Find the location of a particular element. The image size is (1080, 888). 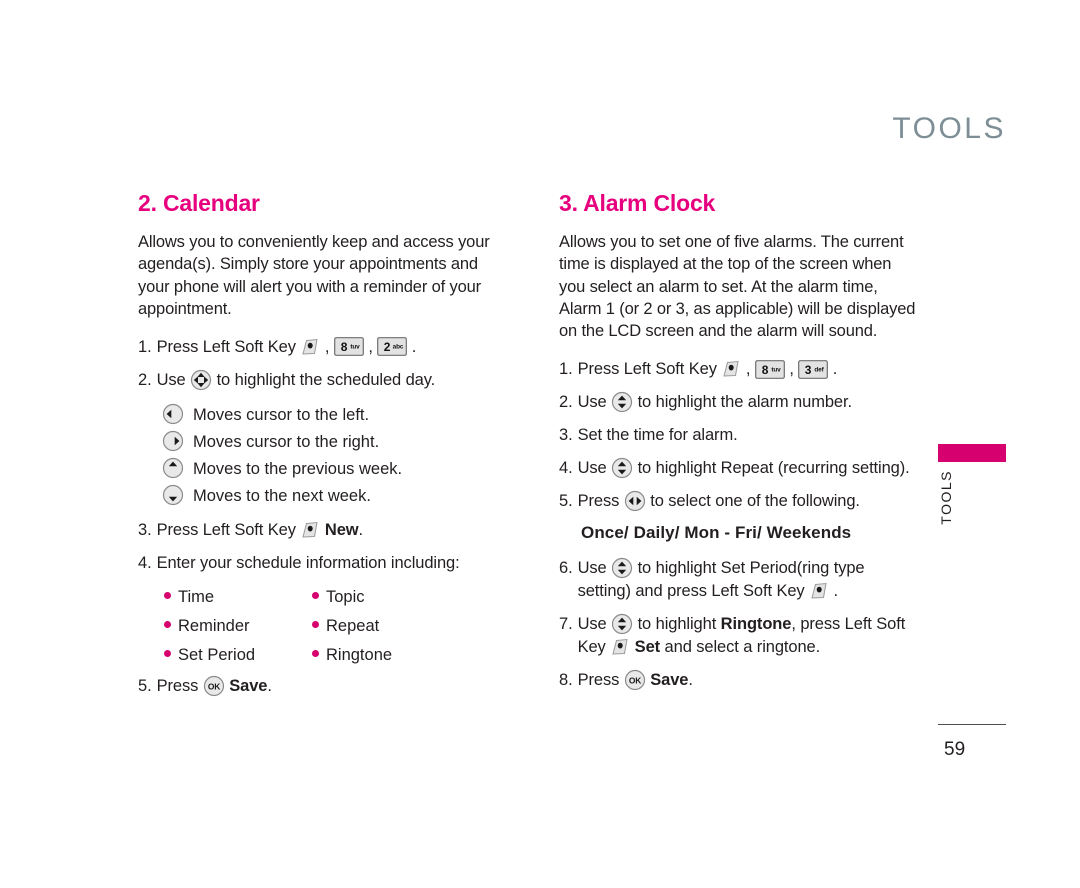

step-content: Press OK Save. is located at coordinates (748, 680).